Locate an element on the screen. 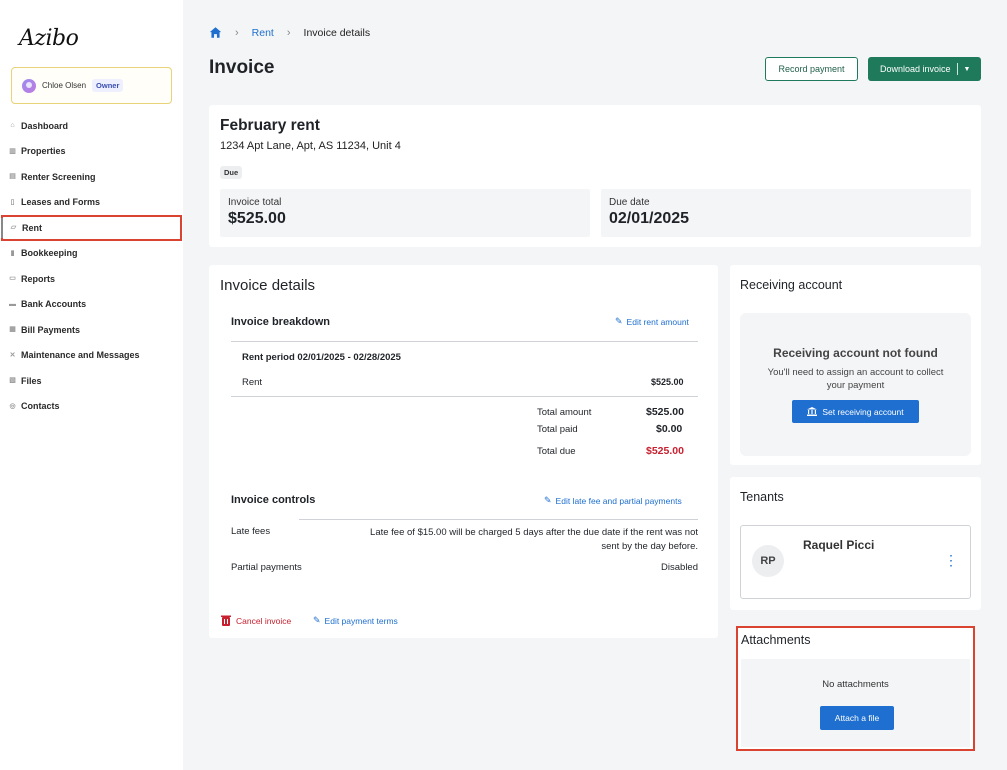  edit-rent-amount-label: Edit rent amount is located at coordinates (657, 321).